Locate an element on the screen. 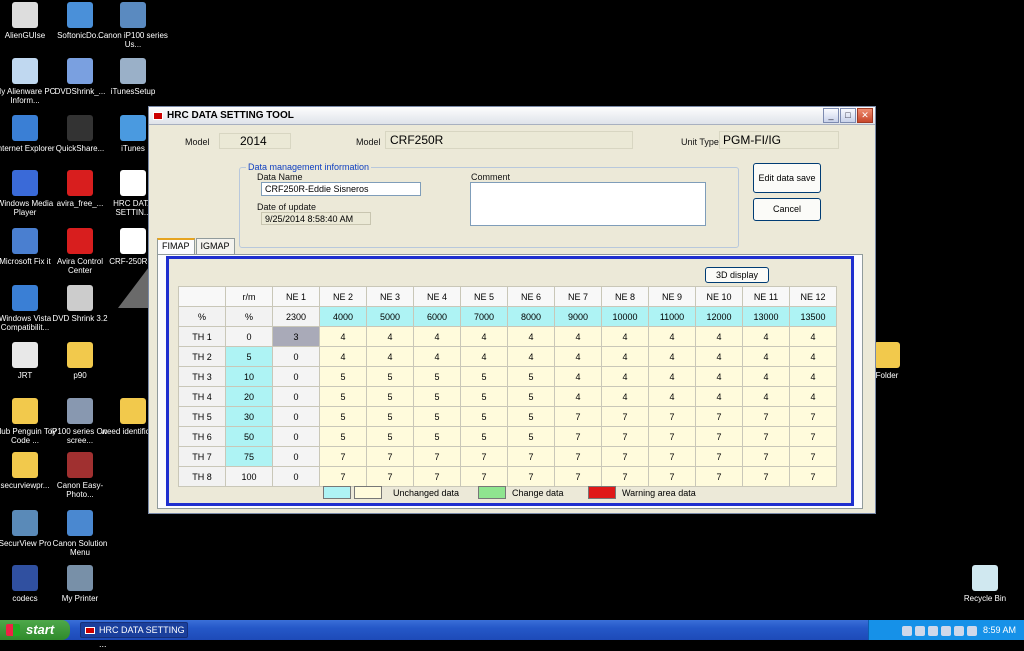 The height and width of the screenshot is (651, 1024). rpm-cell: 10000 is located at coordinates (625, 316).